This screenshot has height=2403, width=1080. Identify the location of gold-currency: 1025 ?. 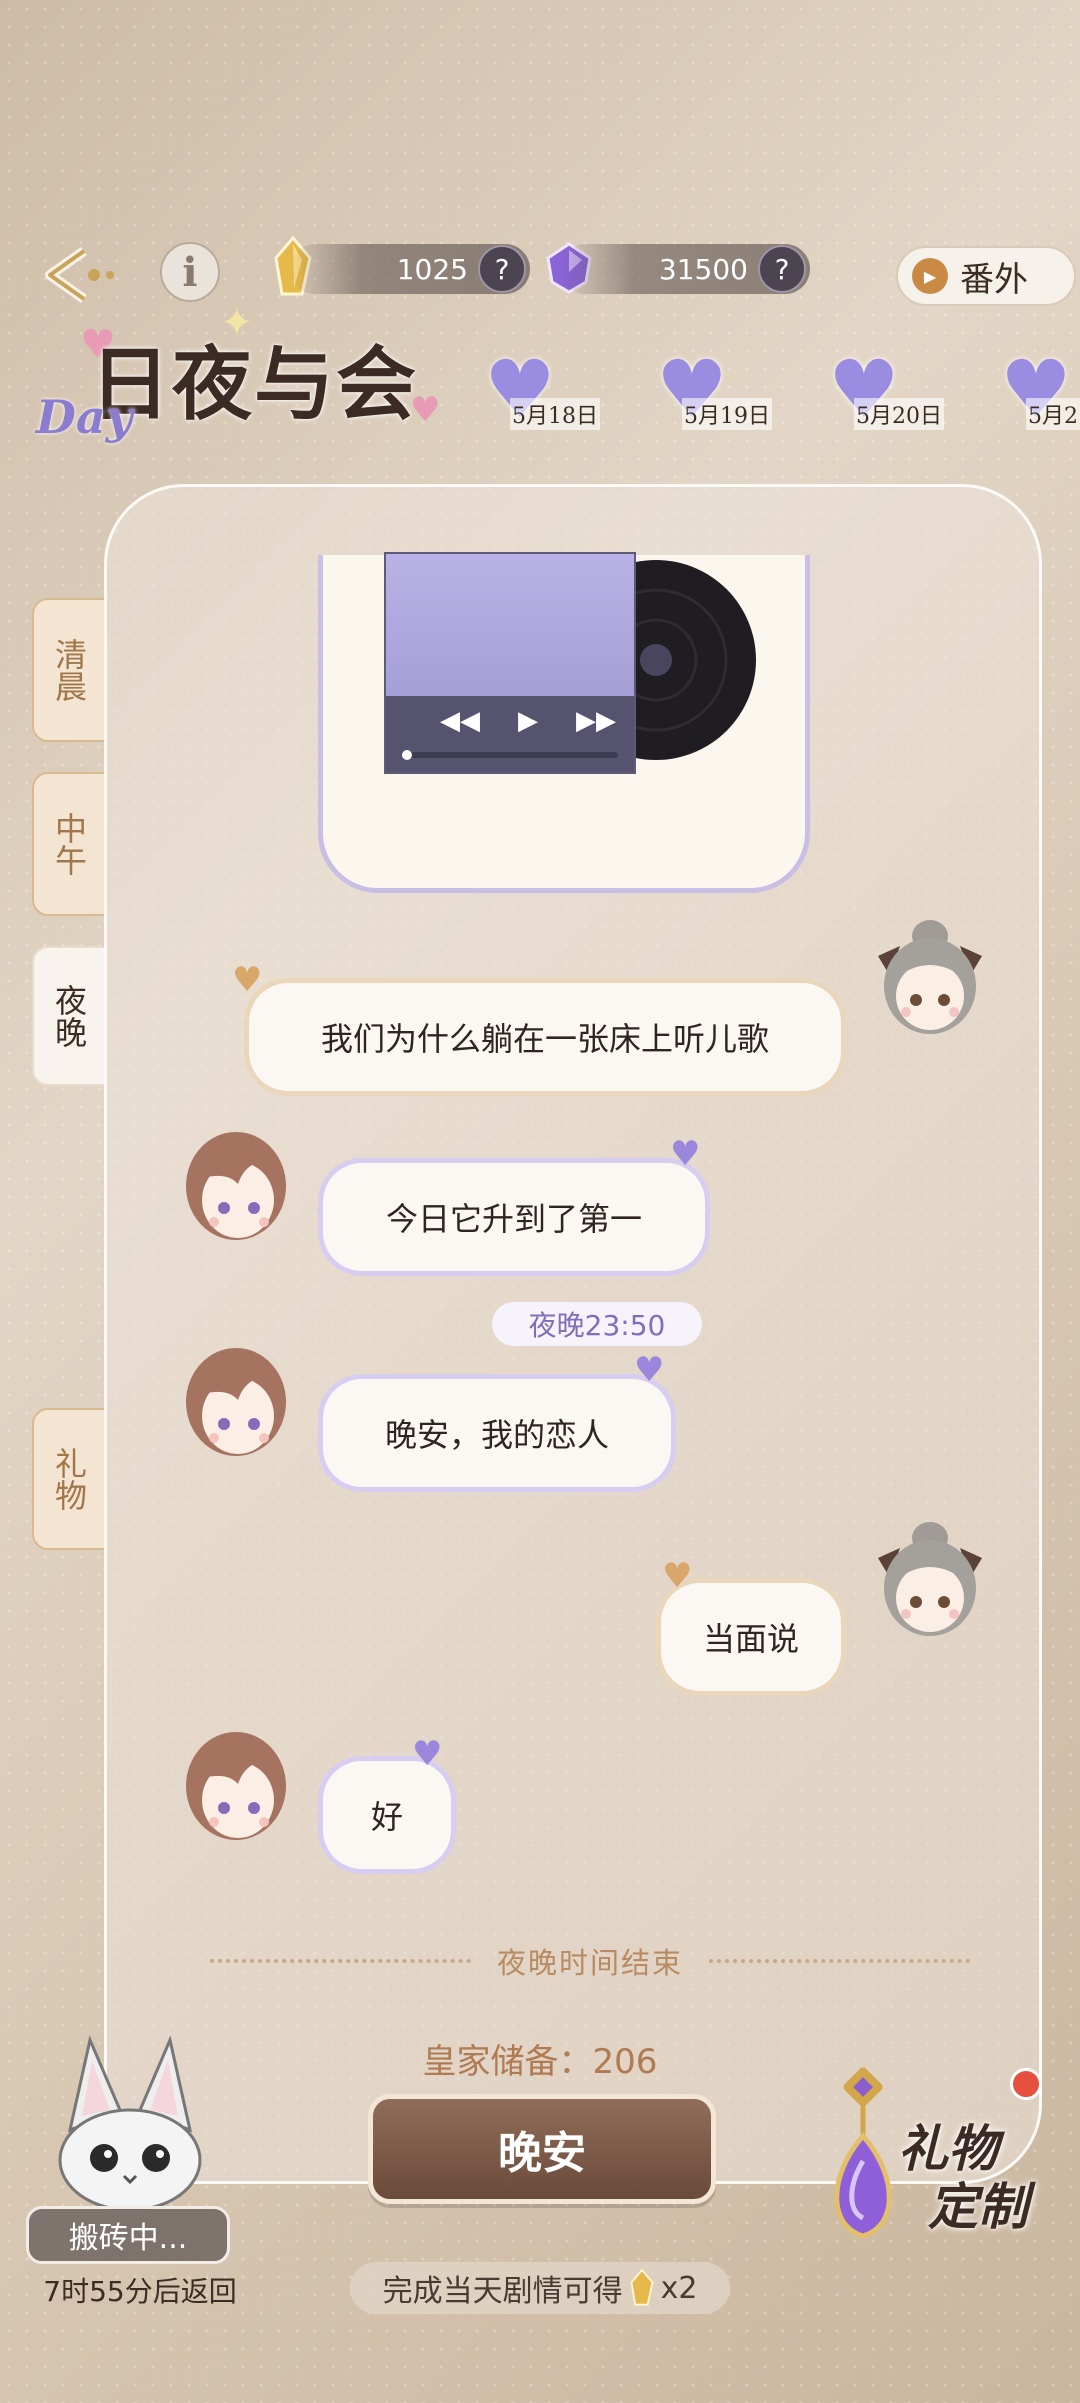
(410, 269).